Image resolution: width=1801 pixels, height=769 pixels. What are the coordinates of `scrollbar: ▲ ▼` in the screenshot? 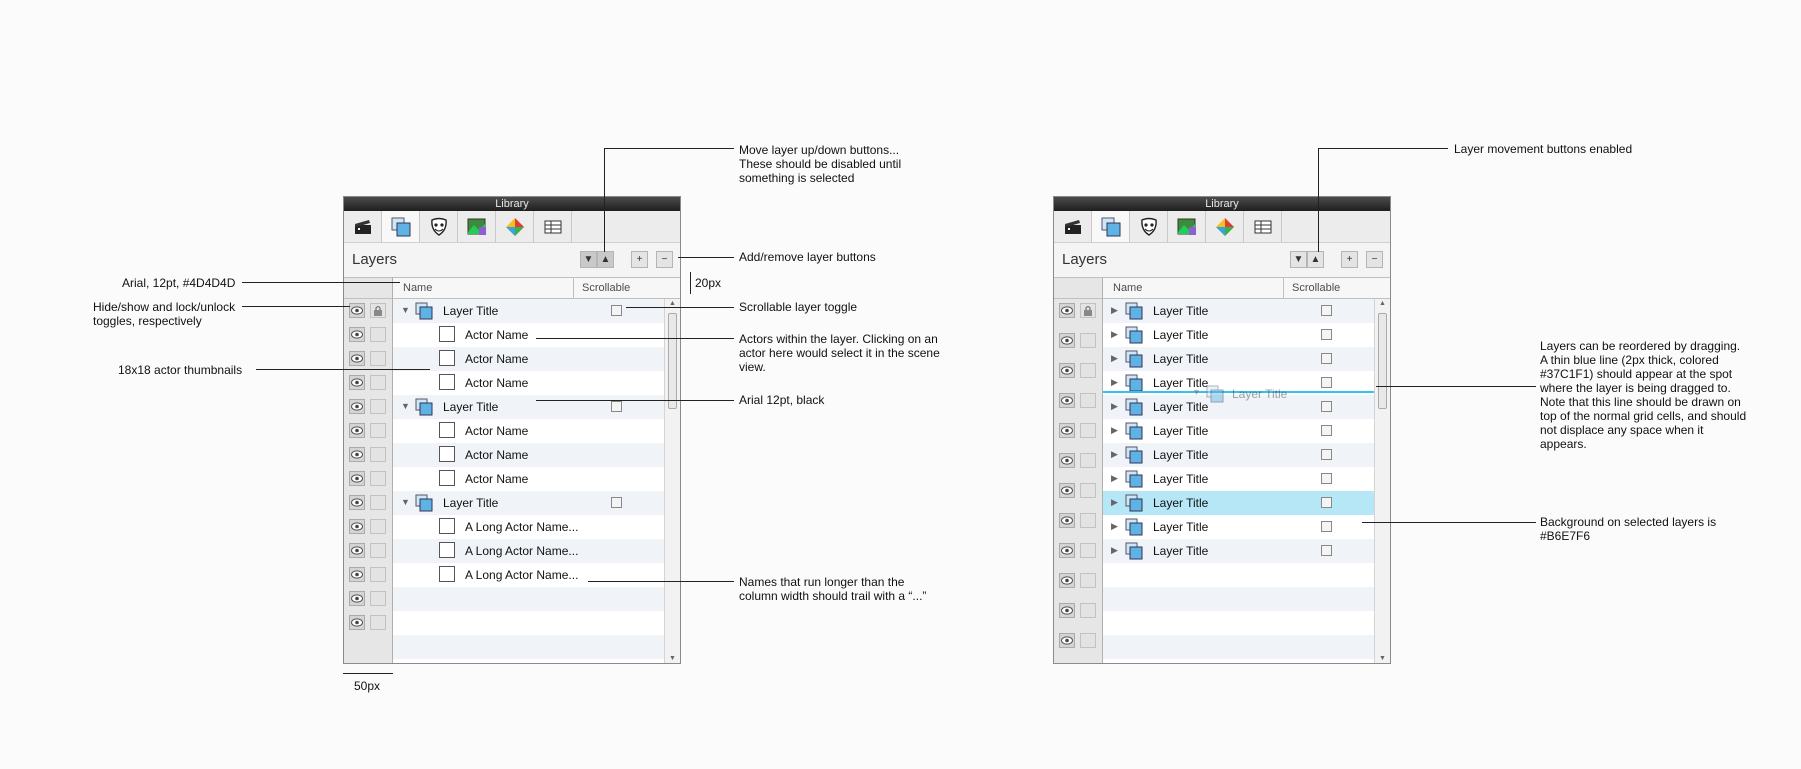 It's located at (1382, 481).